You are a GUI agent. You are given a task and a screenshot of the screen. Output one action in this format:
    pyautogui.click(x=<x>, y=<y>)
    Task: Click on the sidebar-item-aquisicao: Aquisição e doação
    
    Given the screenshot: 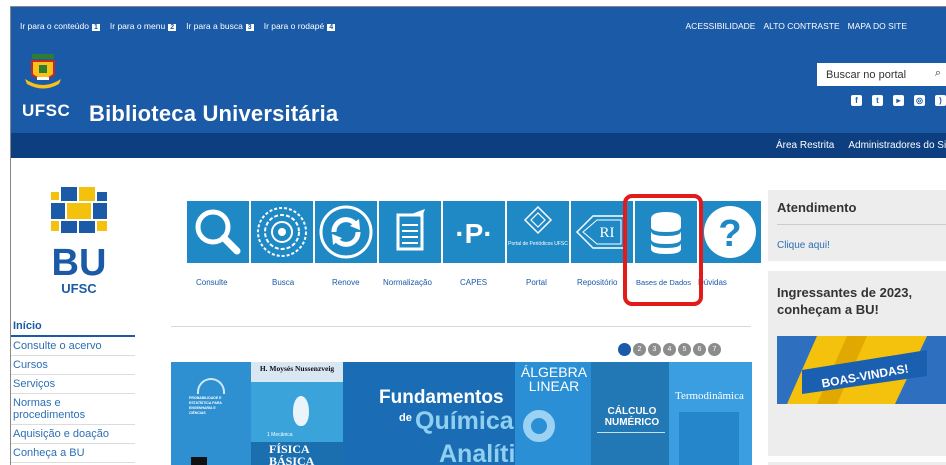 What is the action you would take?
    pyautogui.click(x=73, y=434)
    